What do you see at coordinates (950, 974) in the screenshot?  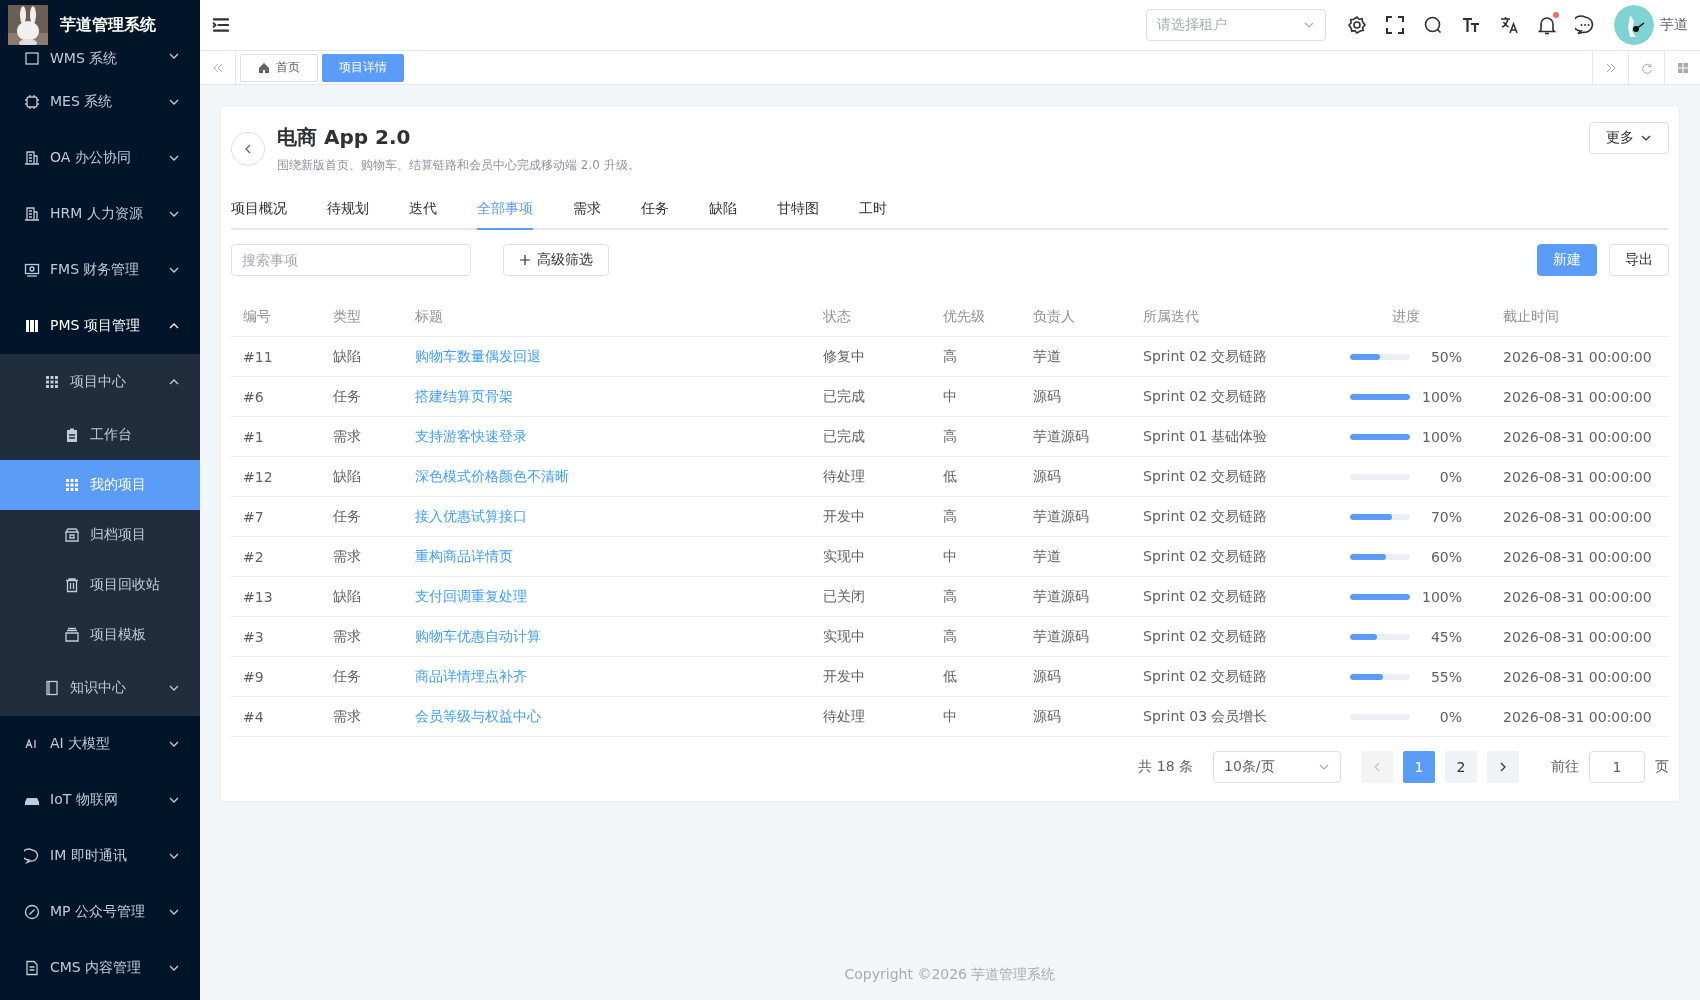 I see `copyright-text: Copyright ©2026 芋道管理系统` at bounding box center [950, 974].